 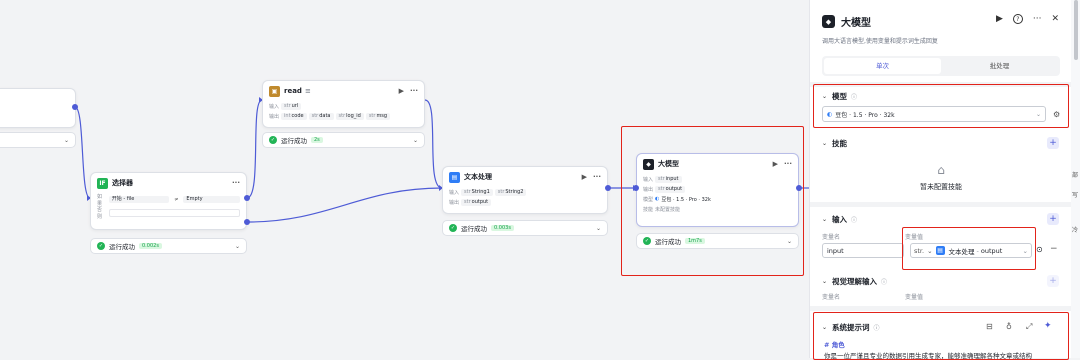 I want to click on list-mark-icon: ≡, so click(x=307, y=91).